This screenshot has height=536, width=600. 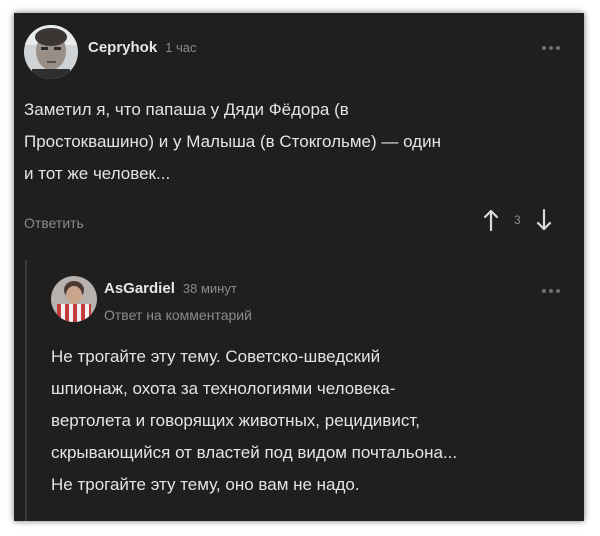 What do you see at coordinates (122, 47) in the screenshot?
I see `username: Cepryhok` at bounding box center [122, 47].